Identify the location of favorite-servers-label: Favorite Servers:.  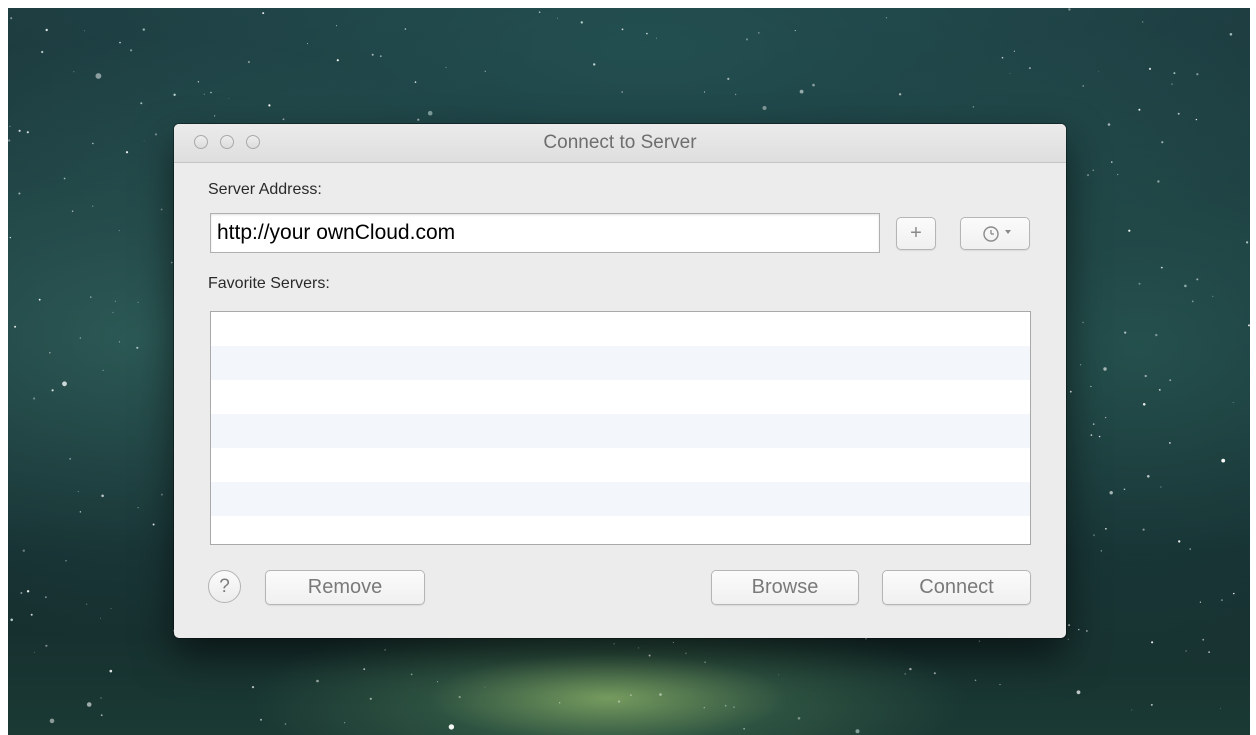
(269, 283).